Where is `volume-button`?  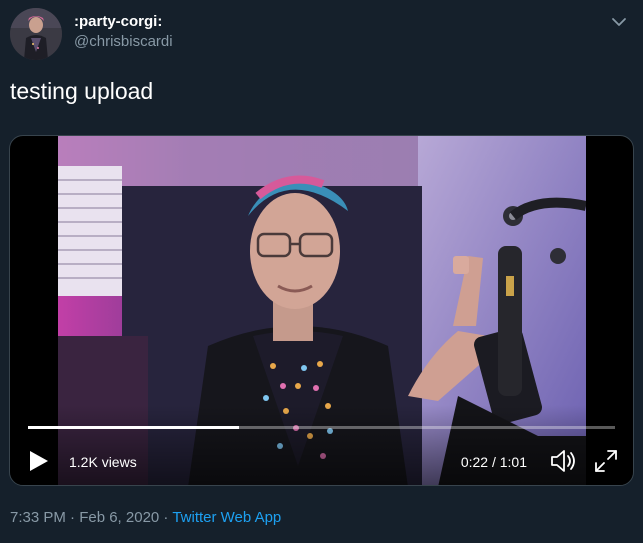
volume-button is located at coordinates (564, 461).